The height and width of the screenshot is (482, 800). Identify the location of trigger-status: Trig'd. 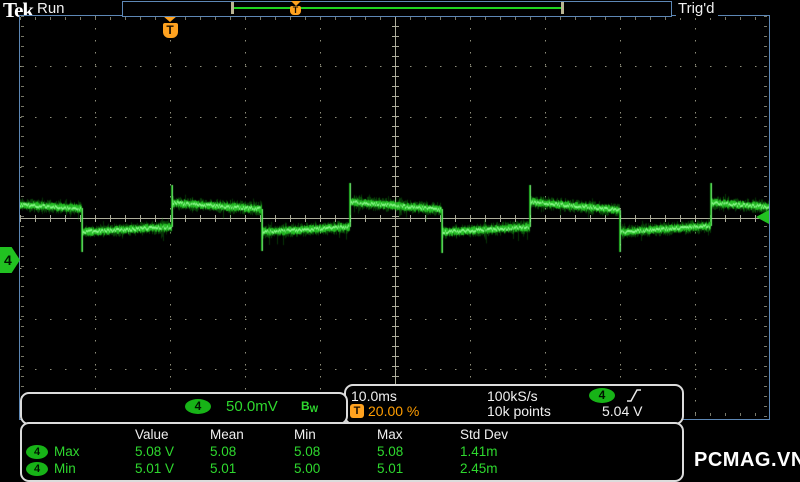
(697, 9).